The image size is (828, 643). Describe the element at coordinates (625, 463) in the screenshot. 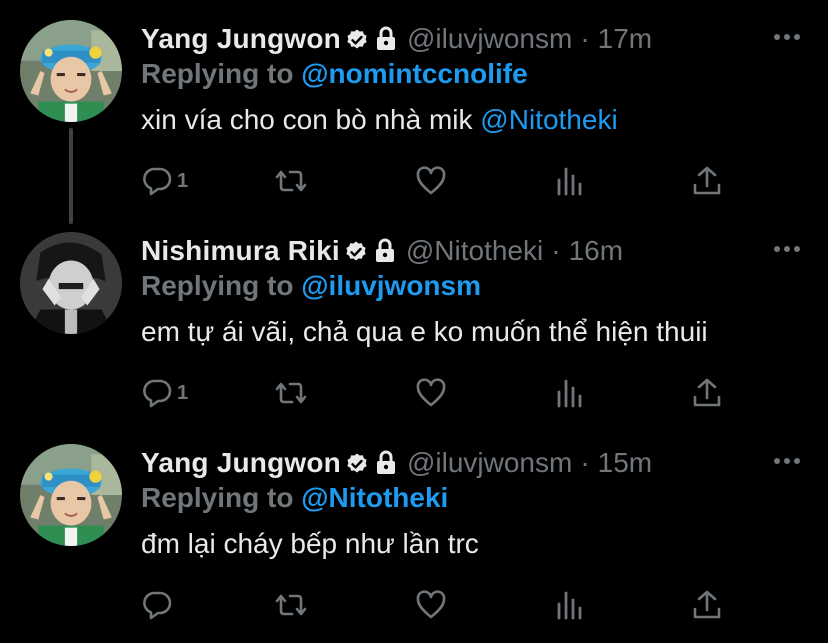

I see `timestamp: 15m` at that location.